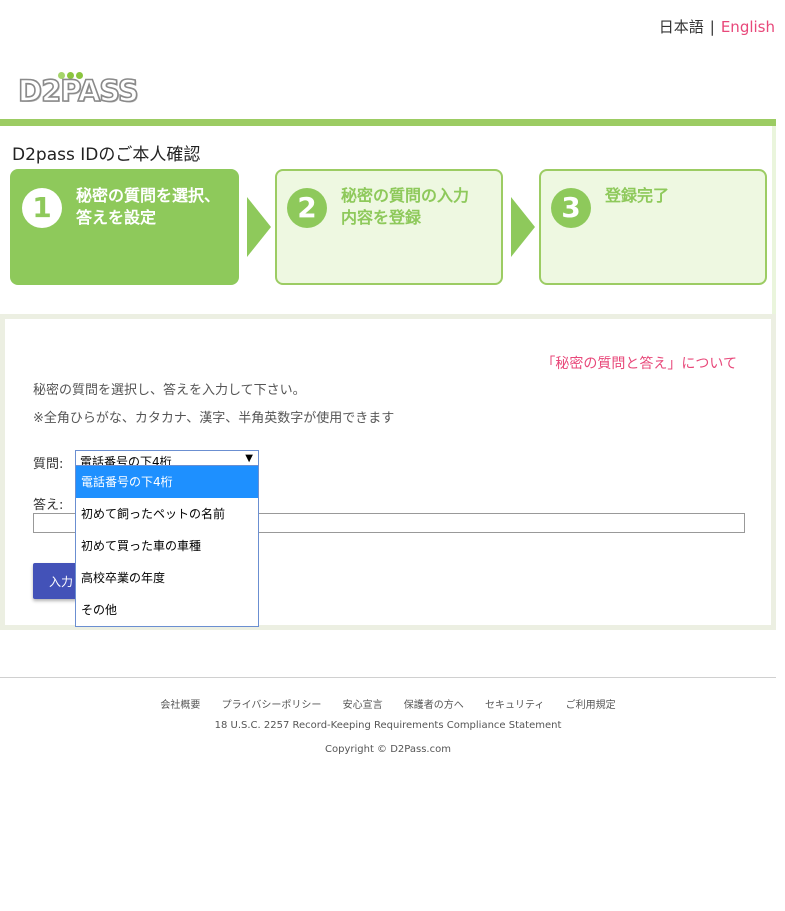 This screenshot has height=911, width=785. I want to click on step-3-label: 登録完了, so click(637, 196).